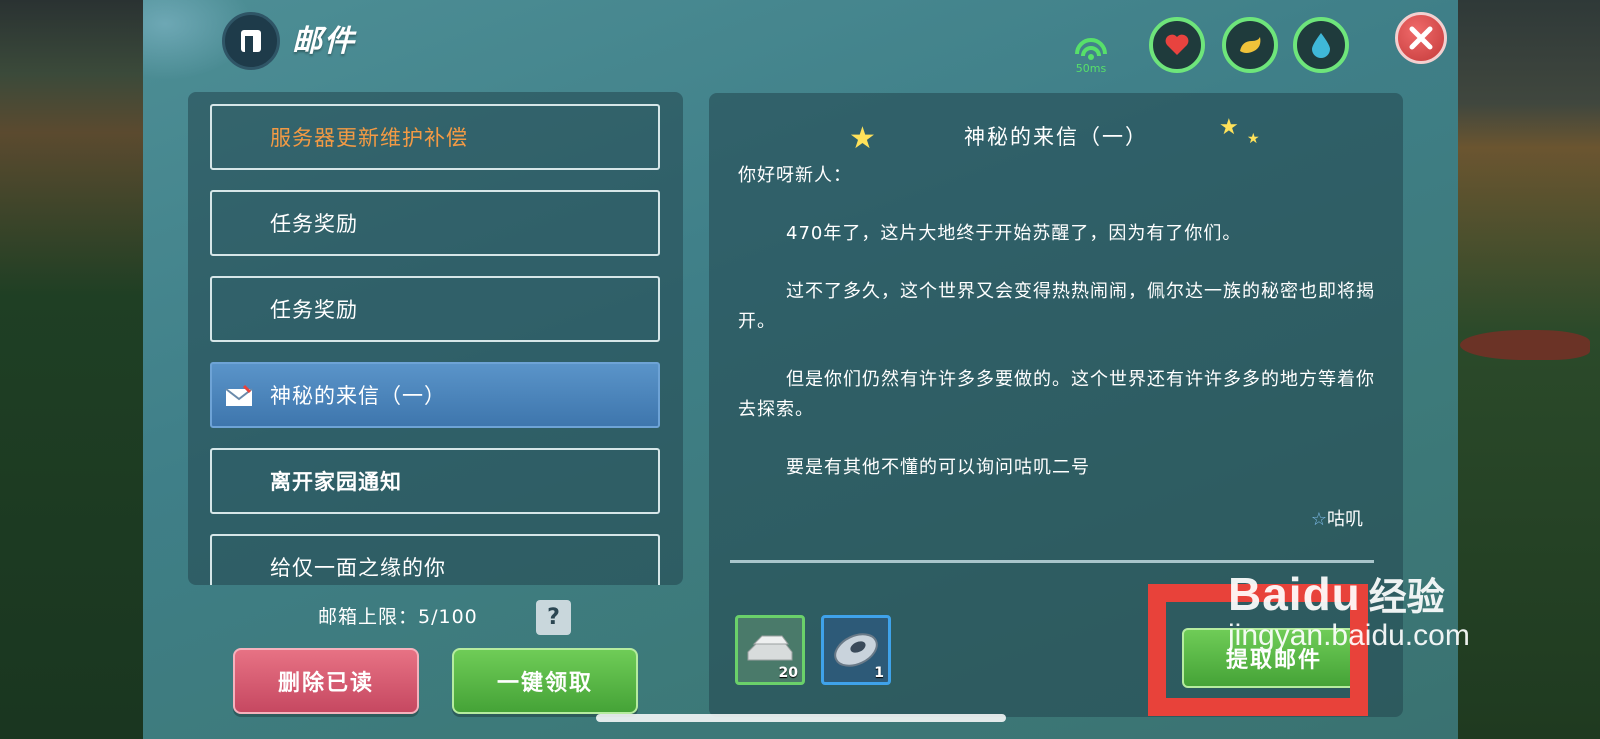 This screenshot has width=1600, height=739. Describe the element at coordinates (435, 481) in the screenshot. I see `mail-item-leave-home: 离开家园通知` at that location.